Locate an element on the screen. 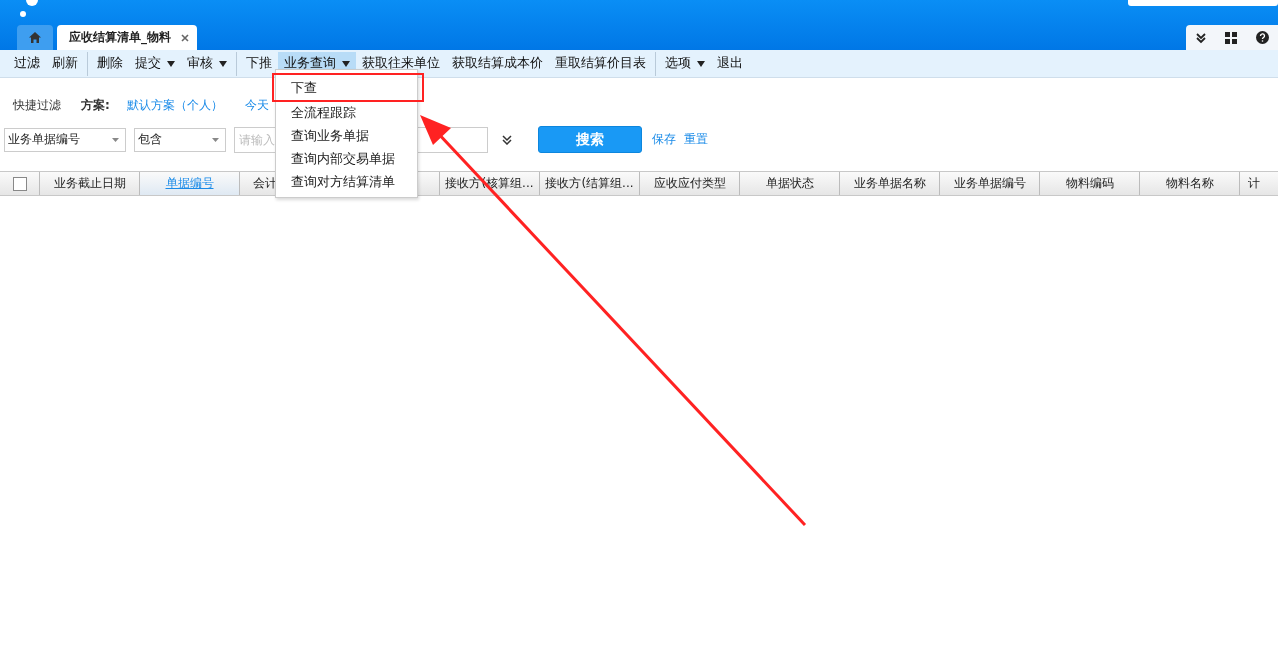 The height and width of the screenshot is (645, 1278). toolbar-button: 提交 is located at coordinates (155, 63).